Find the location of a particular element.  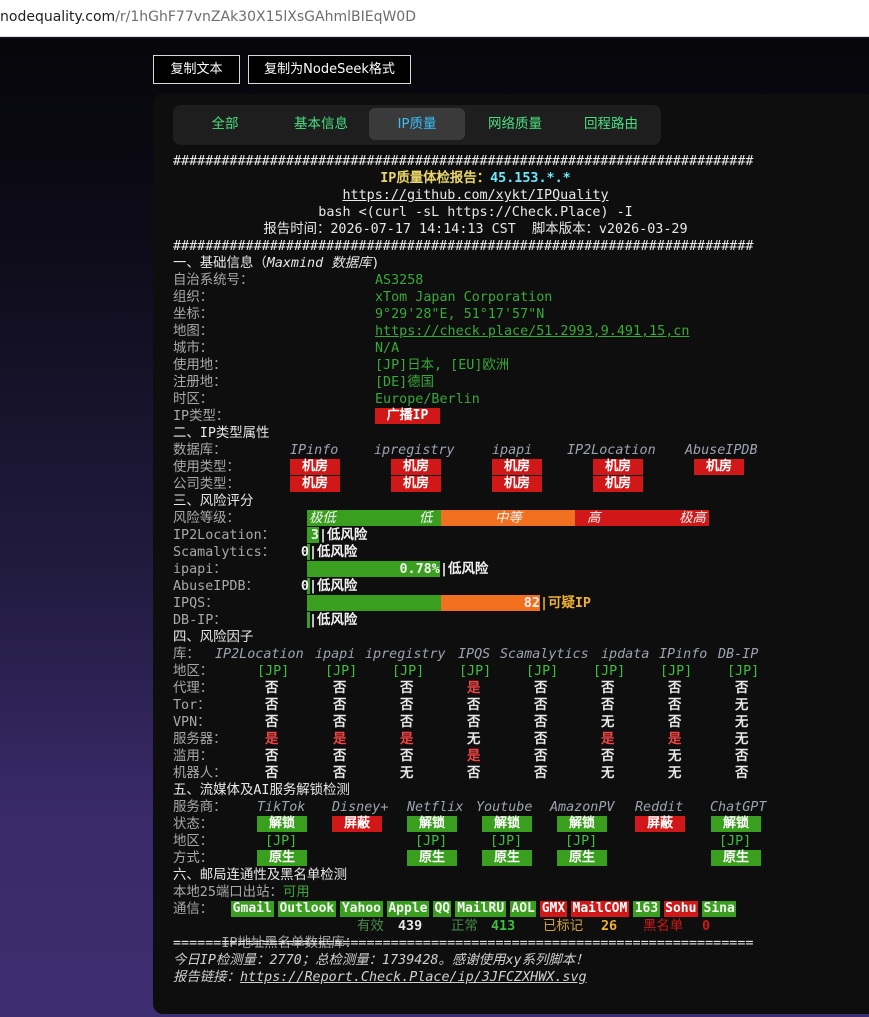

blacklist-marked_label: 已标记 is located at coordinates (563, 926).